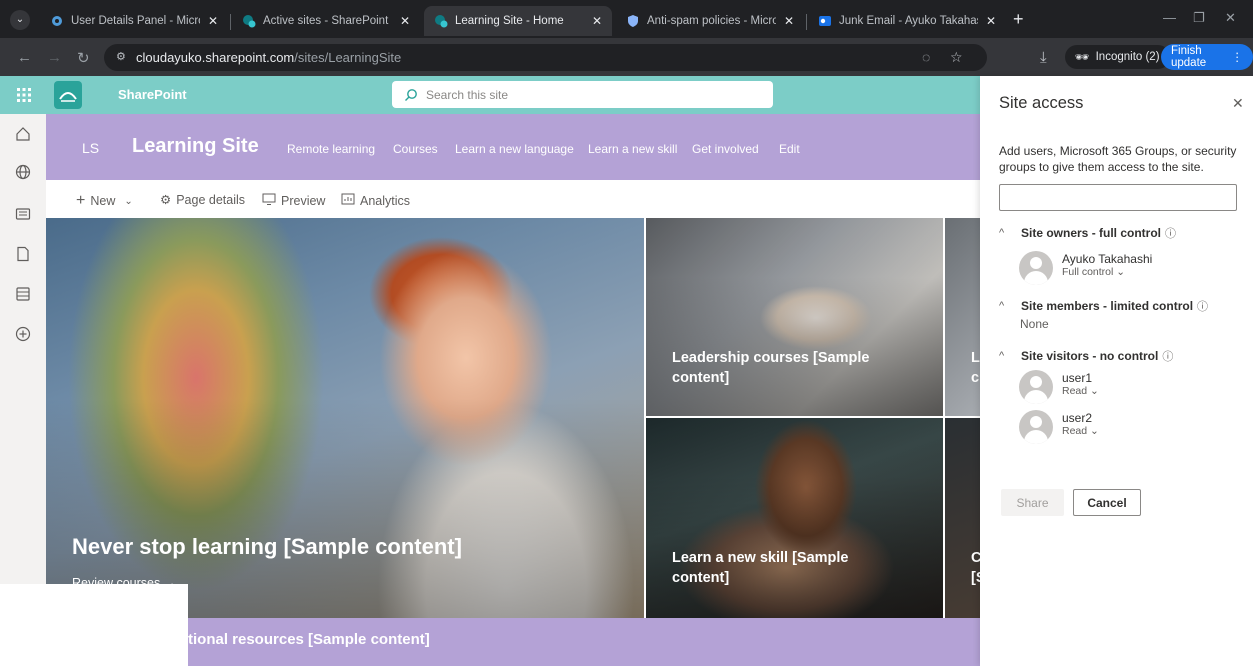 The width and height of the screenshot is (1253, 666). Describe the element at coordinates (23, 254) in the screenshot. I see `document-icon` at that location.